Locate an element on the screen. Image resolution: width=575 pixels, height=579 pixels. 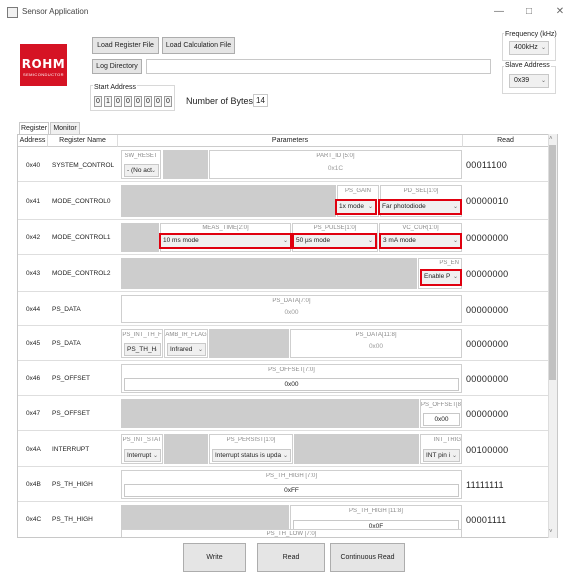
row-address: 0x42 is located at coordinates (33, 237).